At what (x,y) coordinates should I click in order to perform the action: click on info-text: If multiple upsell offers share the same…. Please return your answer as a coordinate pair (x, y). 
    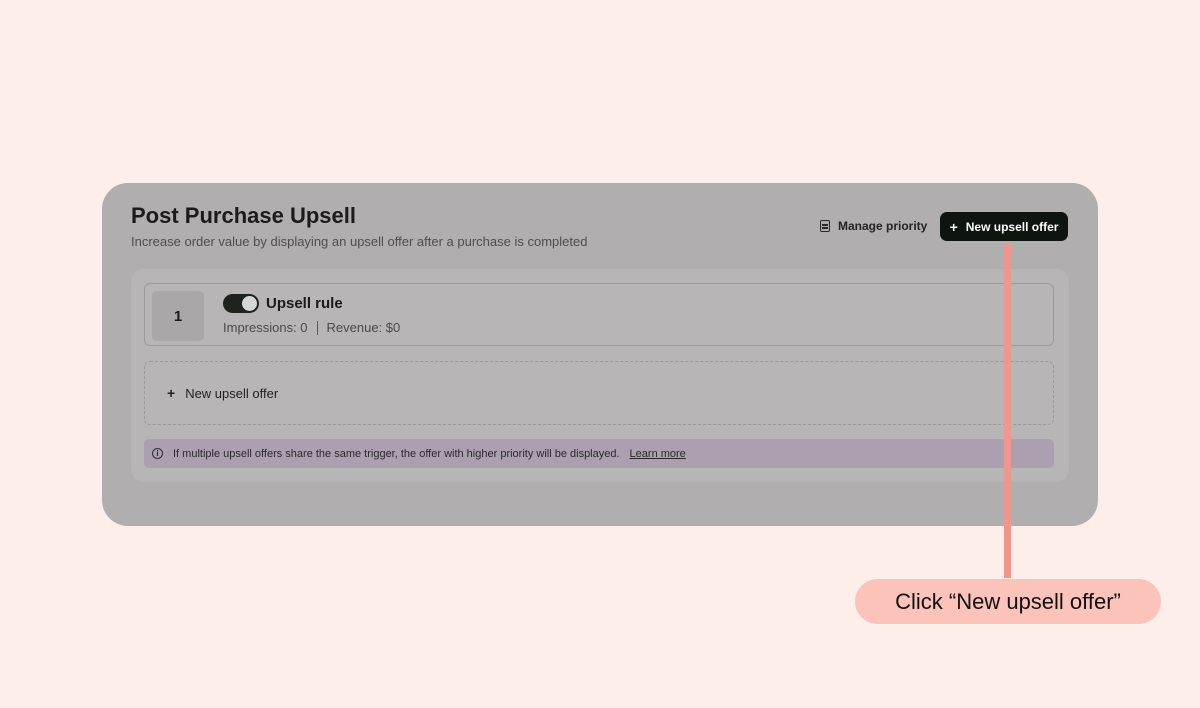
    Looking at the image, I should click on (396, 453).